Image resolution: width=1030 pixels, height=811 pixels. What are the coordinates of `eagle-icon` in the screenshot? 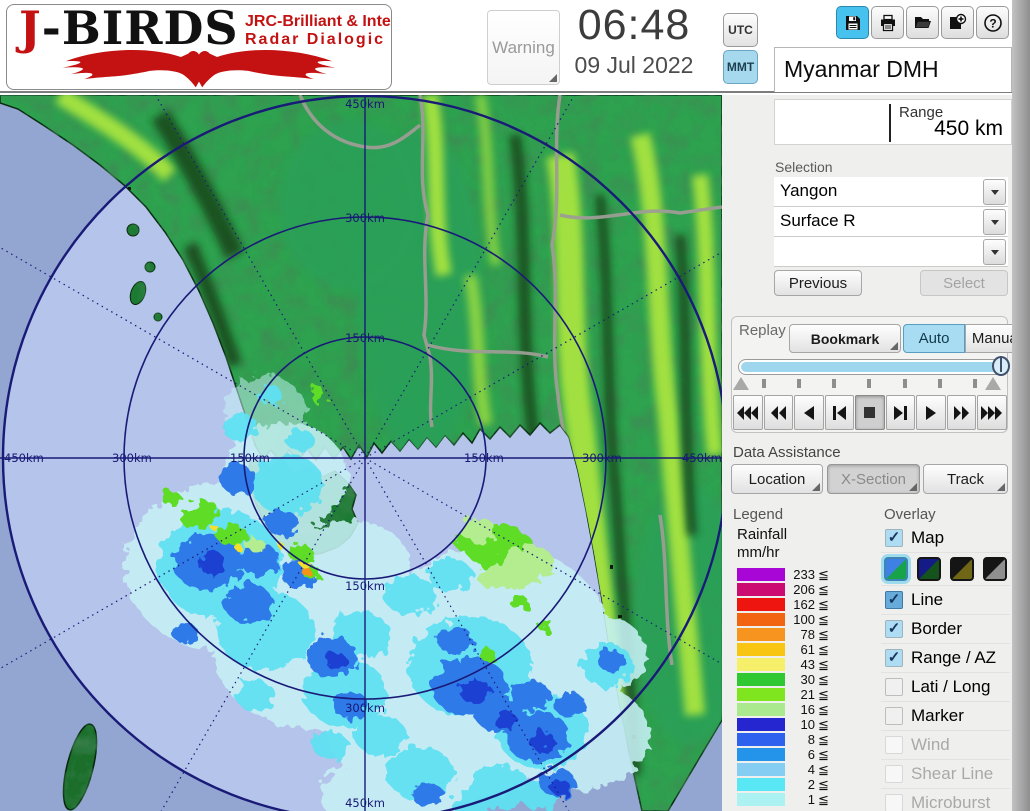 It's located at (199, 68).